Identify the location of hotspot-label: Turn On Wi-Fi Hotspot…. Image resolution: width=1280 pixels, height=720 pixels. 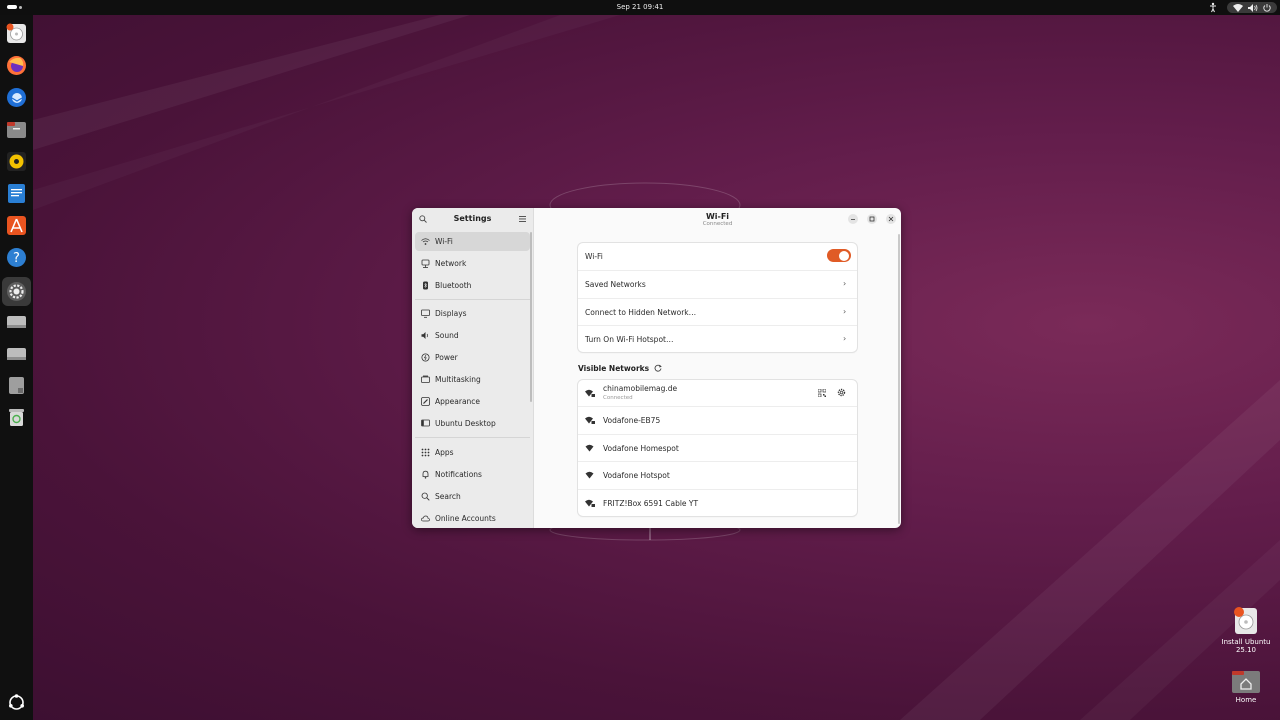
(629, 339).